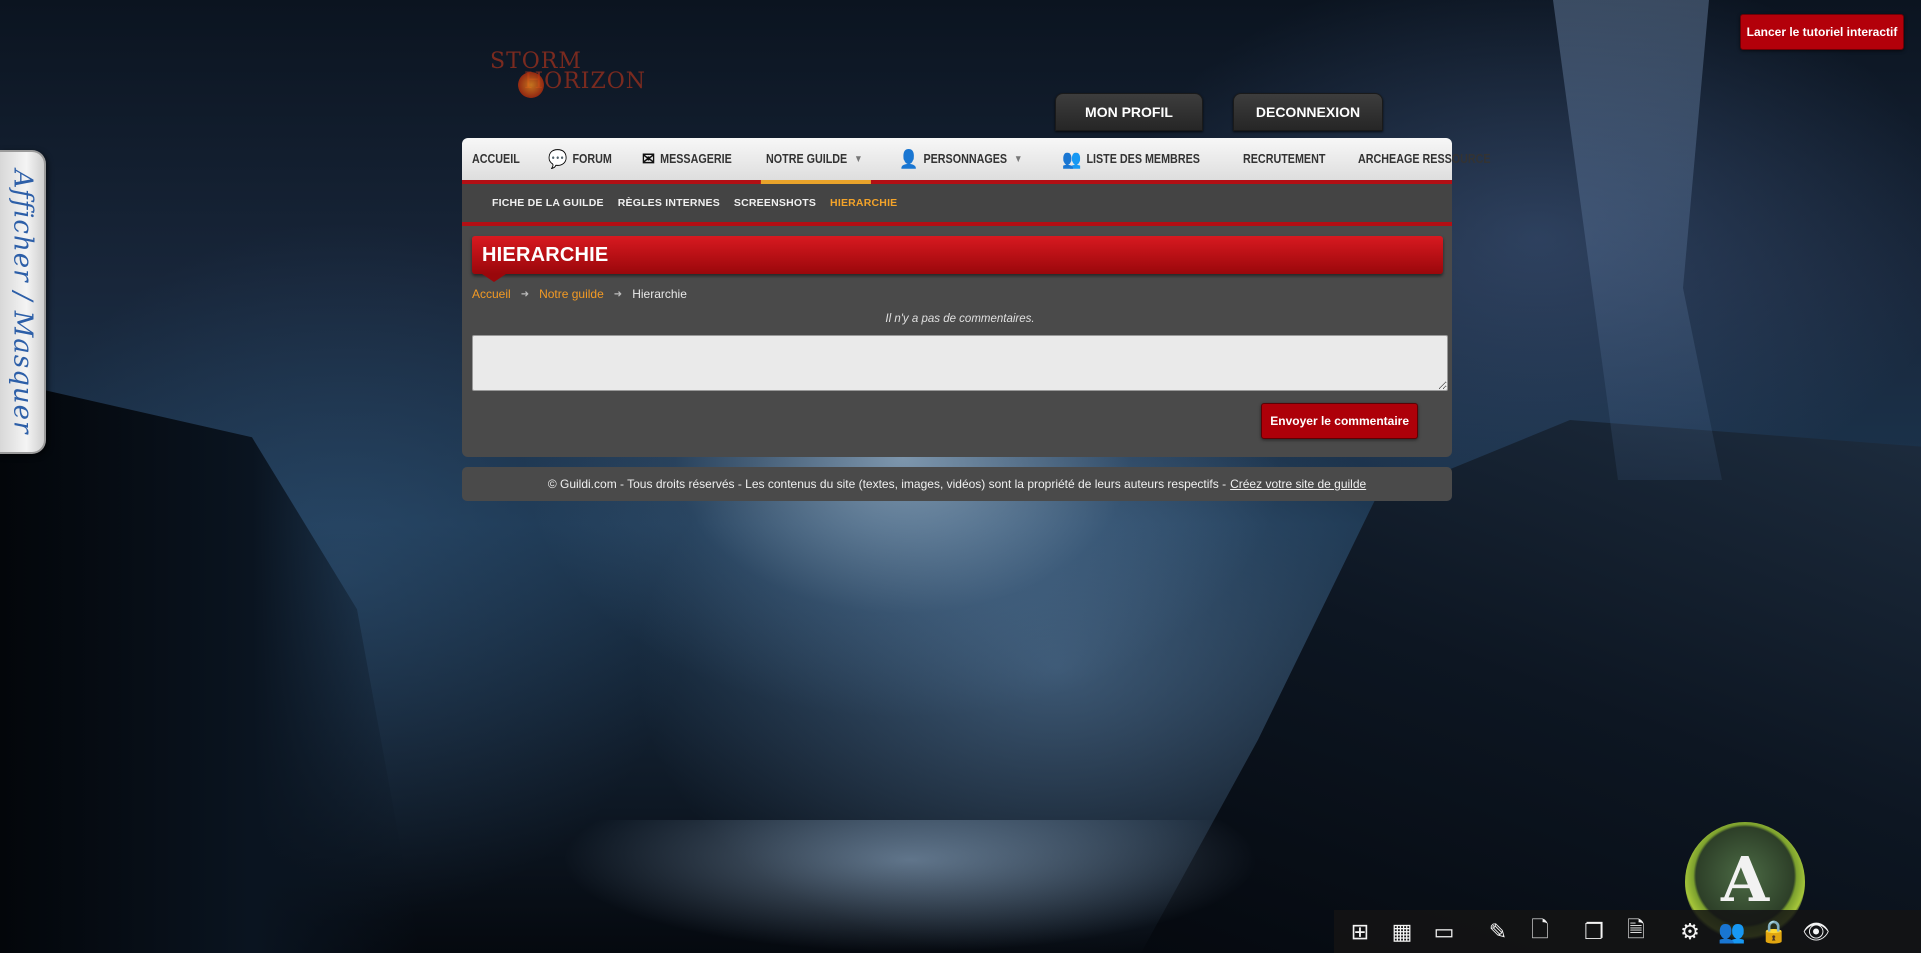 The image size is (1921, 953). Describe the element at coordinates (1540, 932) in the screenshot. I see `add-page-icon: 🗋` at that location.